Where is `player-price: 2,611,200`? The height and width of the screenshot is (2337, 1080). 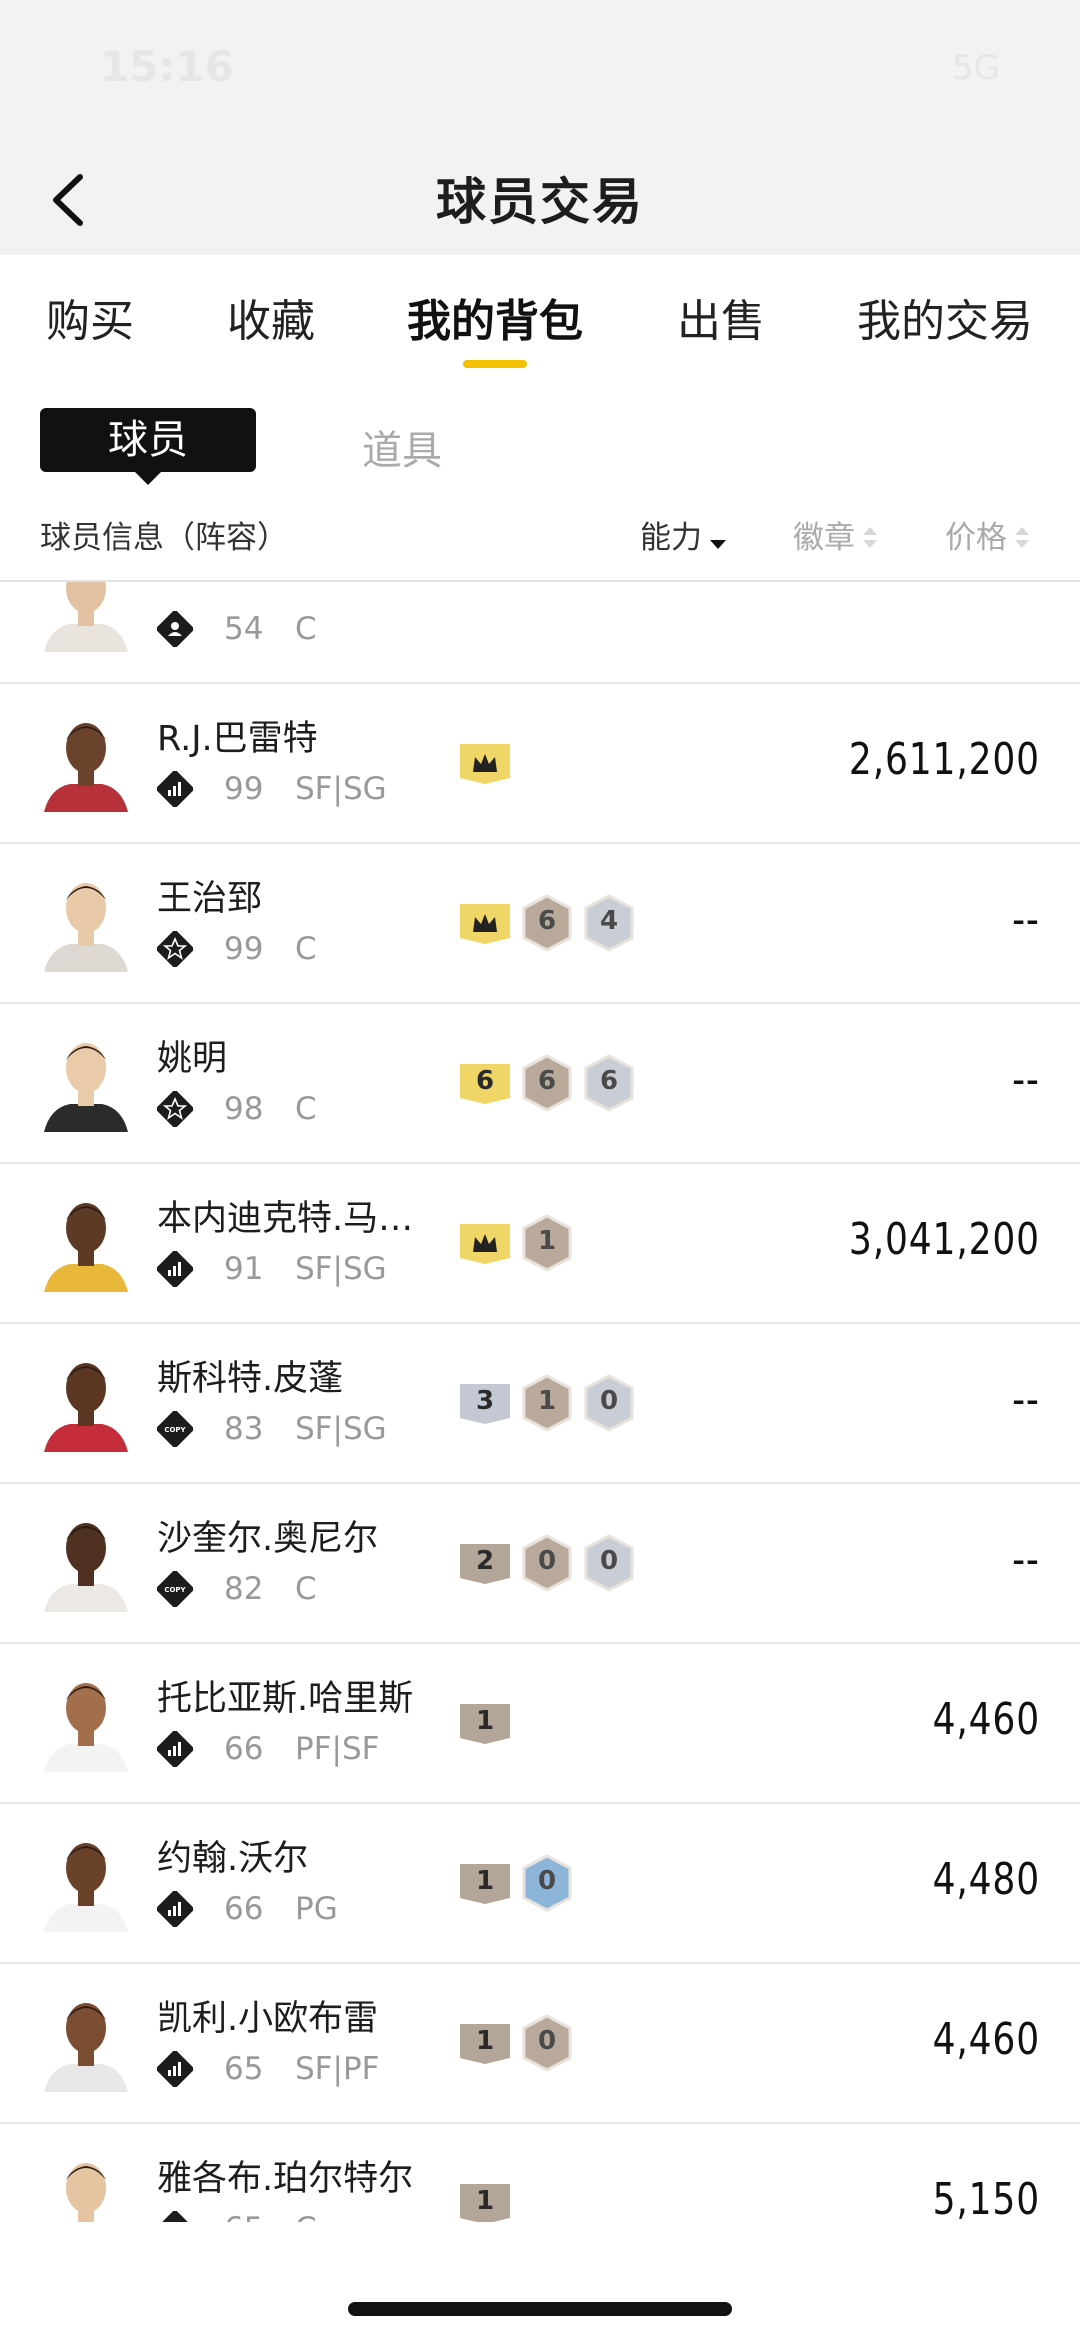
player-price: 2,611,200 is located at coordinates (944, 759).